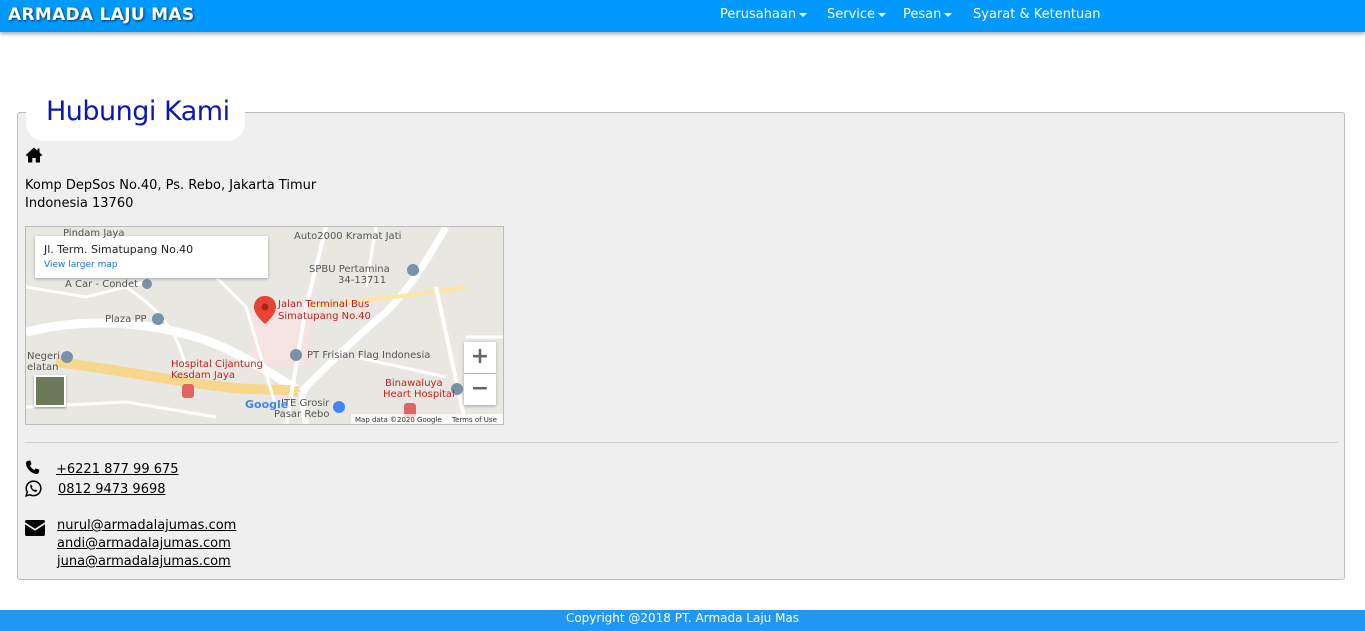 This screenshot has height=631, width=1365. I want to click on map-label: Auto2000 Kramat Jati, so click(348, 236).